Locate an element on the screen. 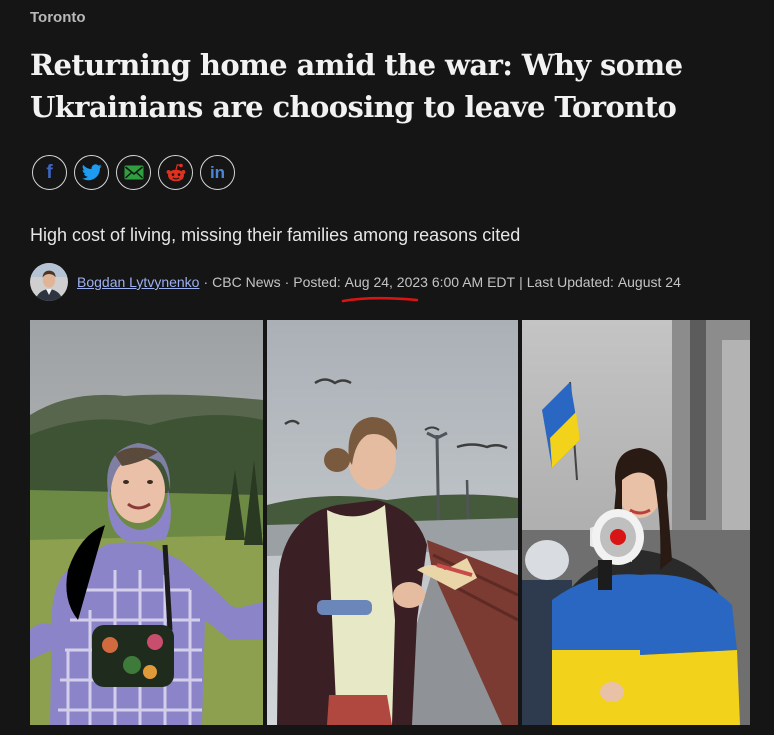 The image size is (774, 735). reddit-share-button is located at coordinates (175, 172).